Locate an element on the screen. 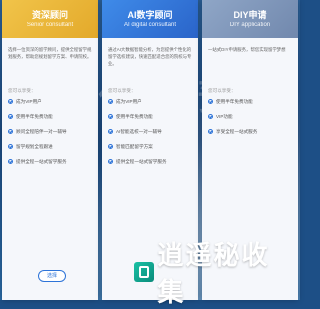 The width and height of the screenshot is (320, 309). list-item: 智能匹配留学方案 is located at coordinates (150, 146).